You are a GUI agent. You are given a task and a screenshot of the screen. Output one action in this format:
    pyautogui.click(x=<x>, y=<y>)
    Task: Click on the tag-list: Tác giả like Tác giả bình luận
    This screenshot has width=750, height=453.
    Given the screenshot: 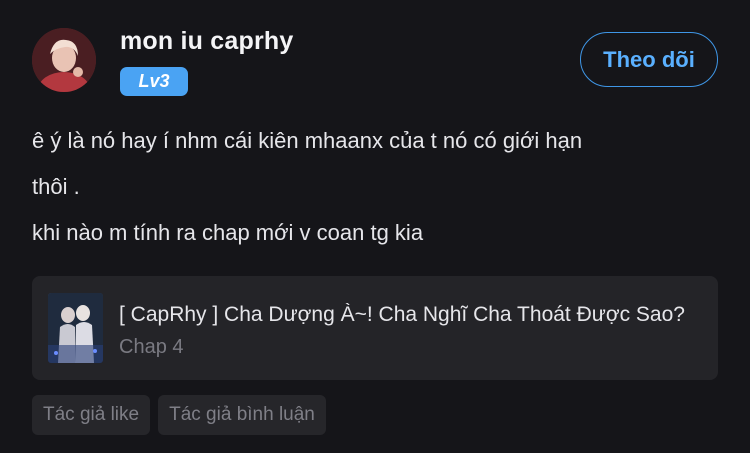 What is the action you would take?
    pyautogui.click(x=179, y=415)
    